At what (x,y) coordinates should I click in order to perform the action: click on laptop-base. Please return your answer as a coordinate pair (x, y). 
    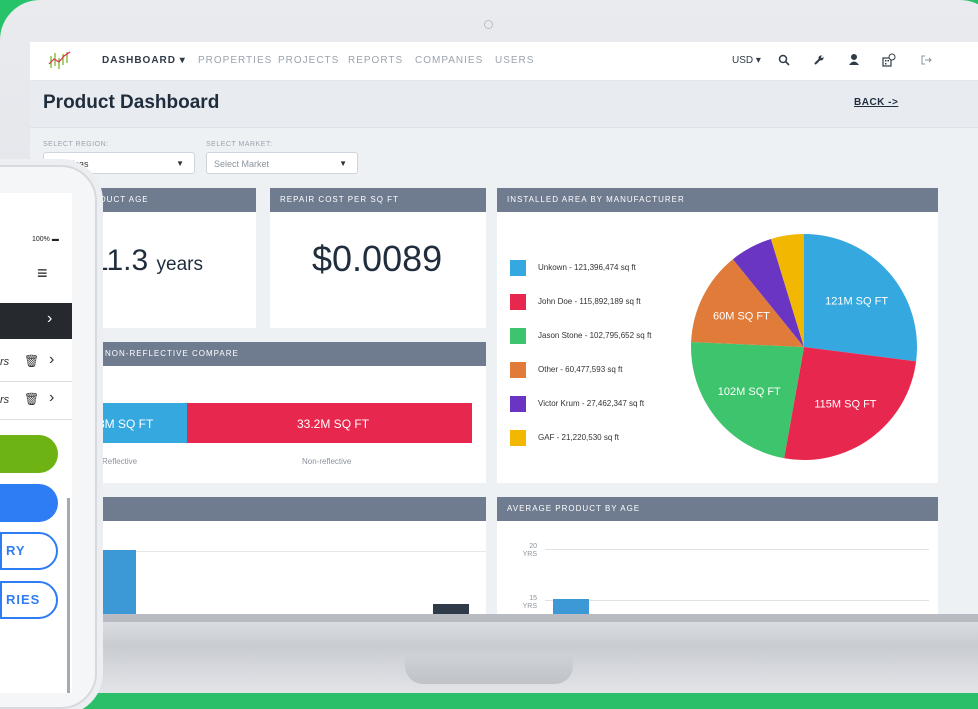
    Looking at the image, I should click on (489, 653).